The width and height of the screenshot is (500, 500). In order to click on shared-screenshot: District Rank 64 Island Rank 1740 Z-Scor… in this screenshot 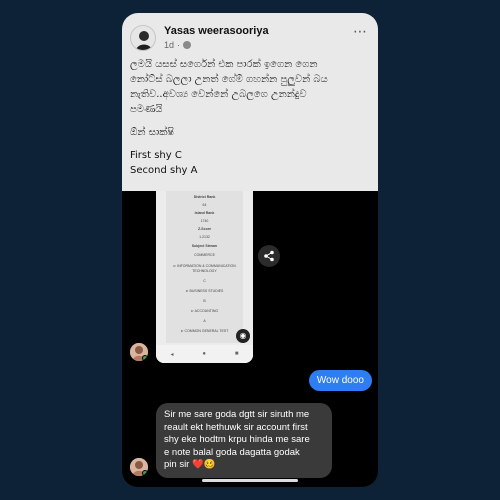, I will do `click(204, 277)`.